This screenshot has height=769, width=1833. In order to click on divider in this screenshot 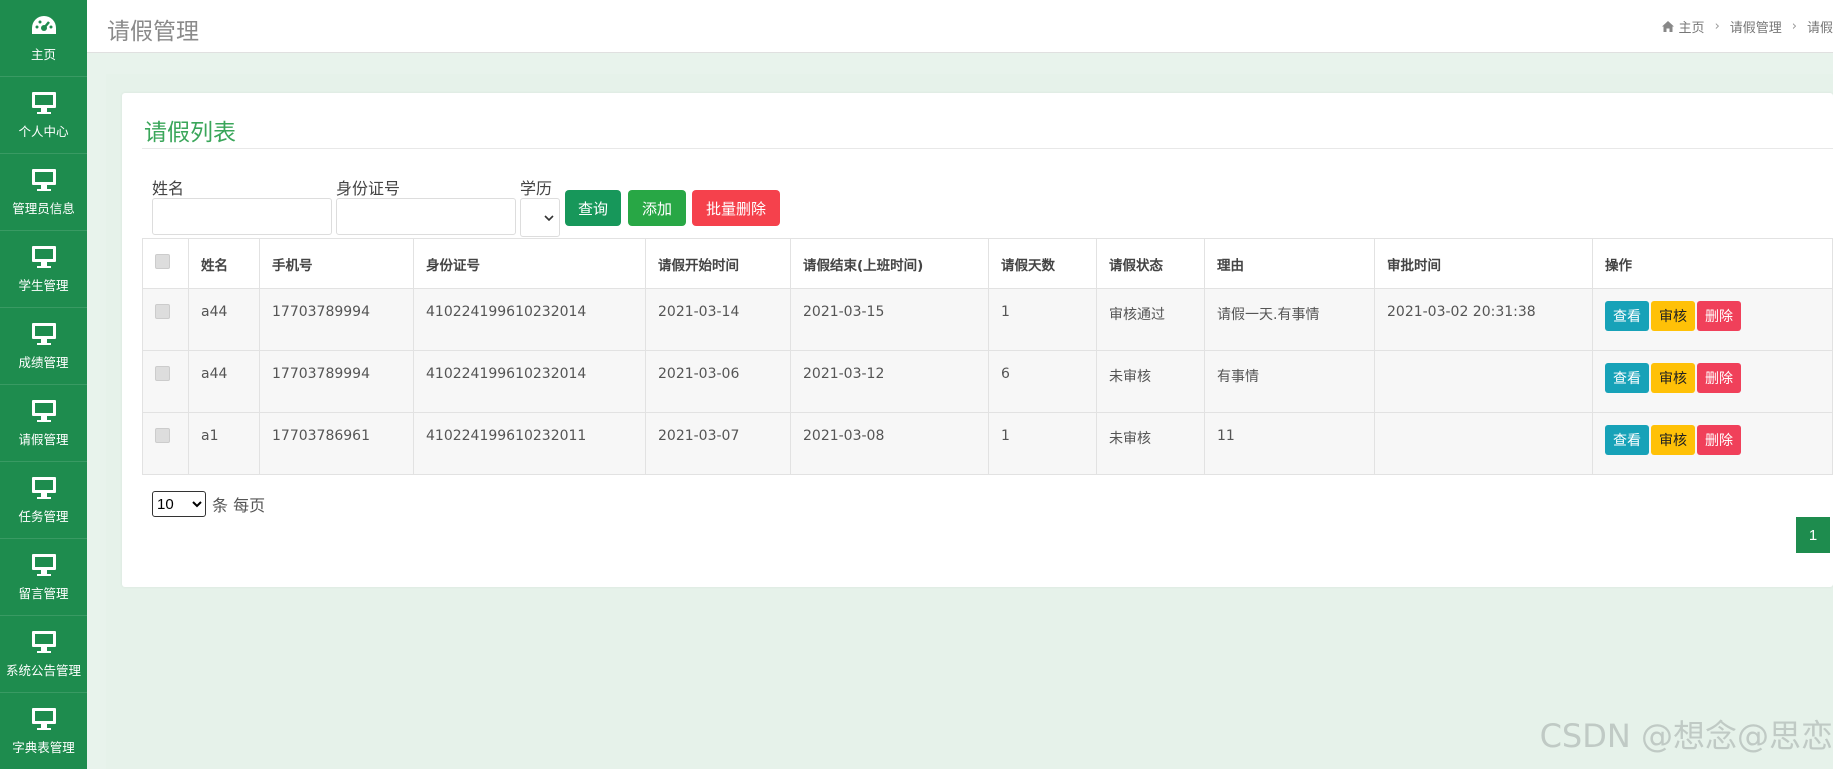, I will do `click(987, 148)`.